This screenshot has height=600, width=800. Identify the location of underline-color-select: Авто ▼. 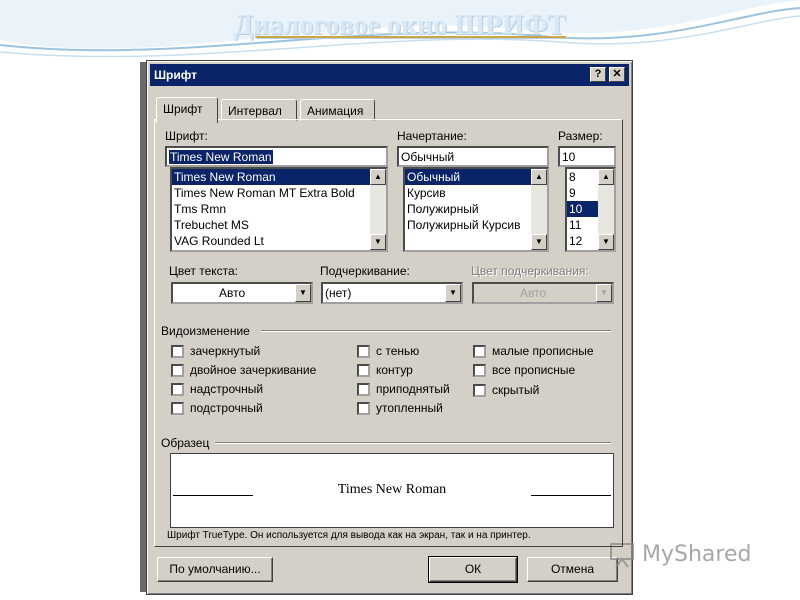
(543, 293).